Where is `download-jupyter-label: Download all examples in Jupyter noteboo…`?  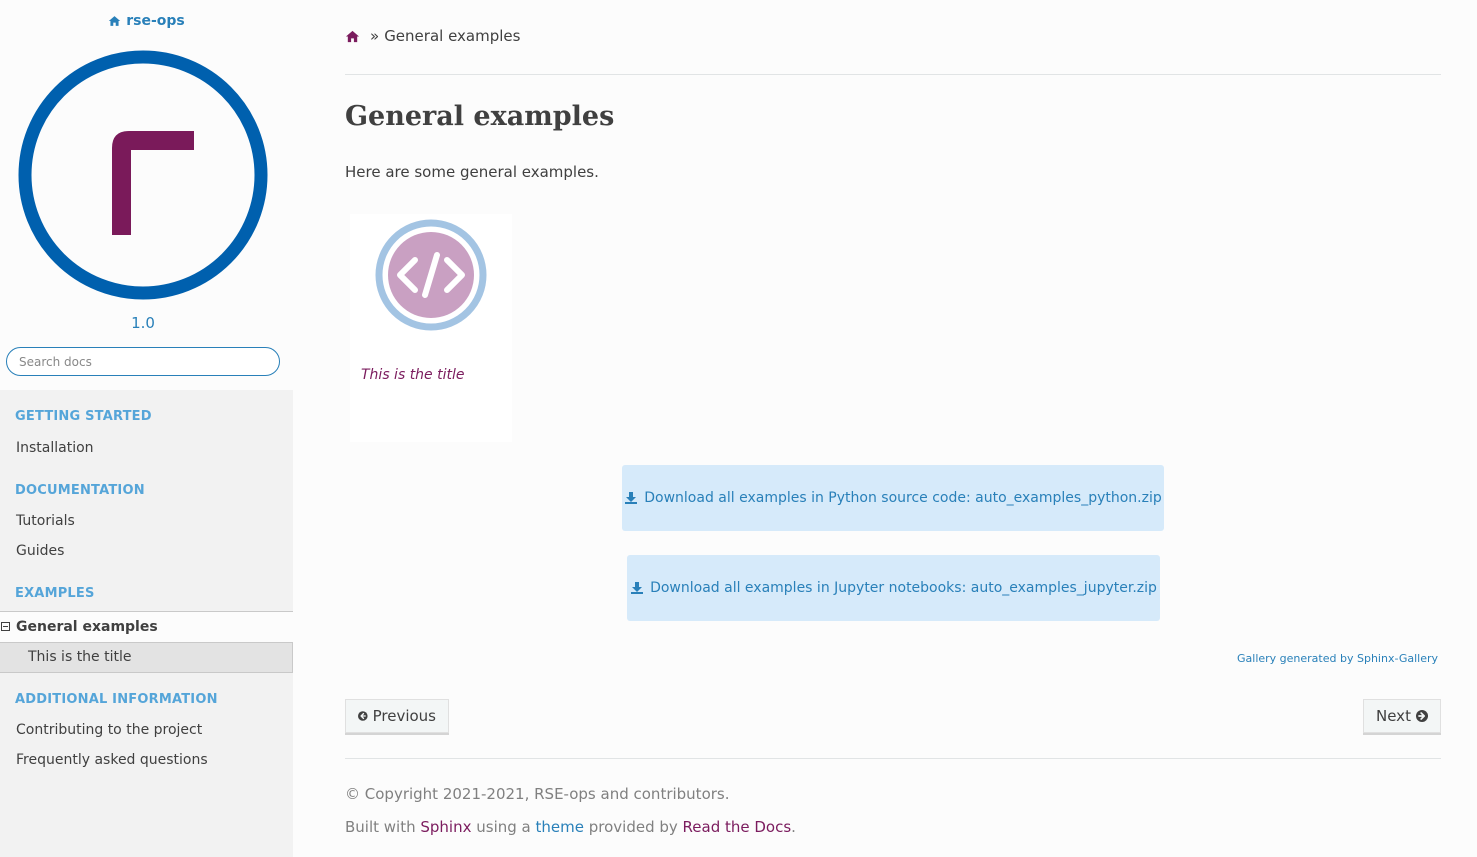
download-jupyter-label: Download all examples in Jupyter noteboo… is located at coordinates (903, 588).